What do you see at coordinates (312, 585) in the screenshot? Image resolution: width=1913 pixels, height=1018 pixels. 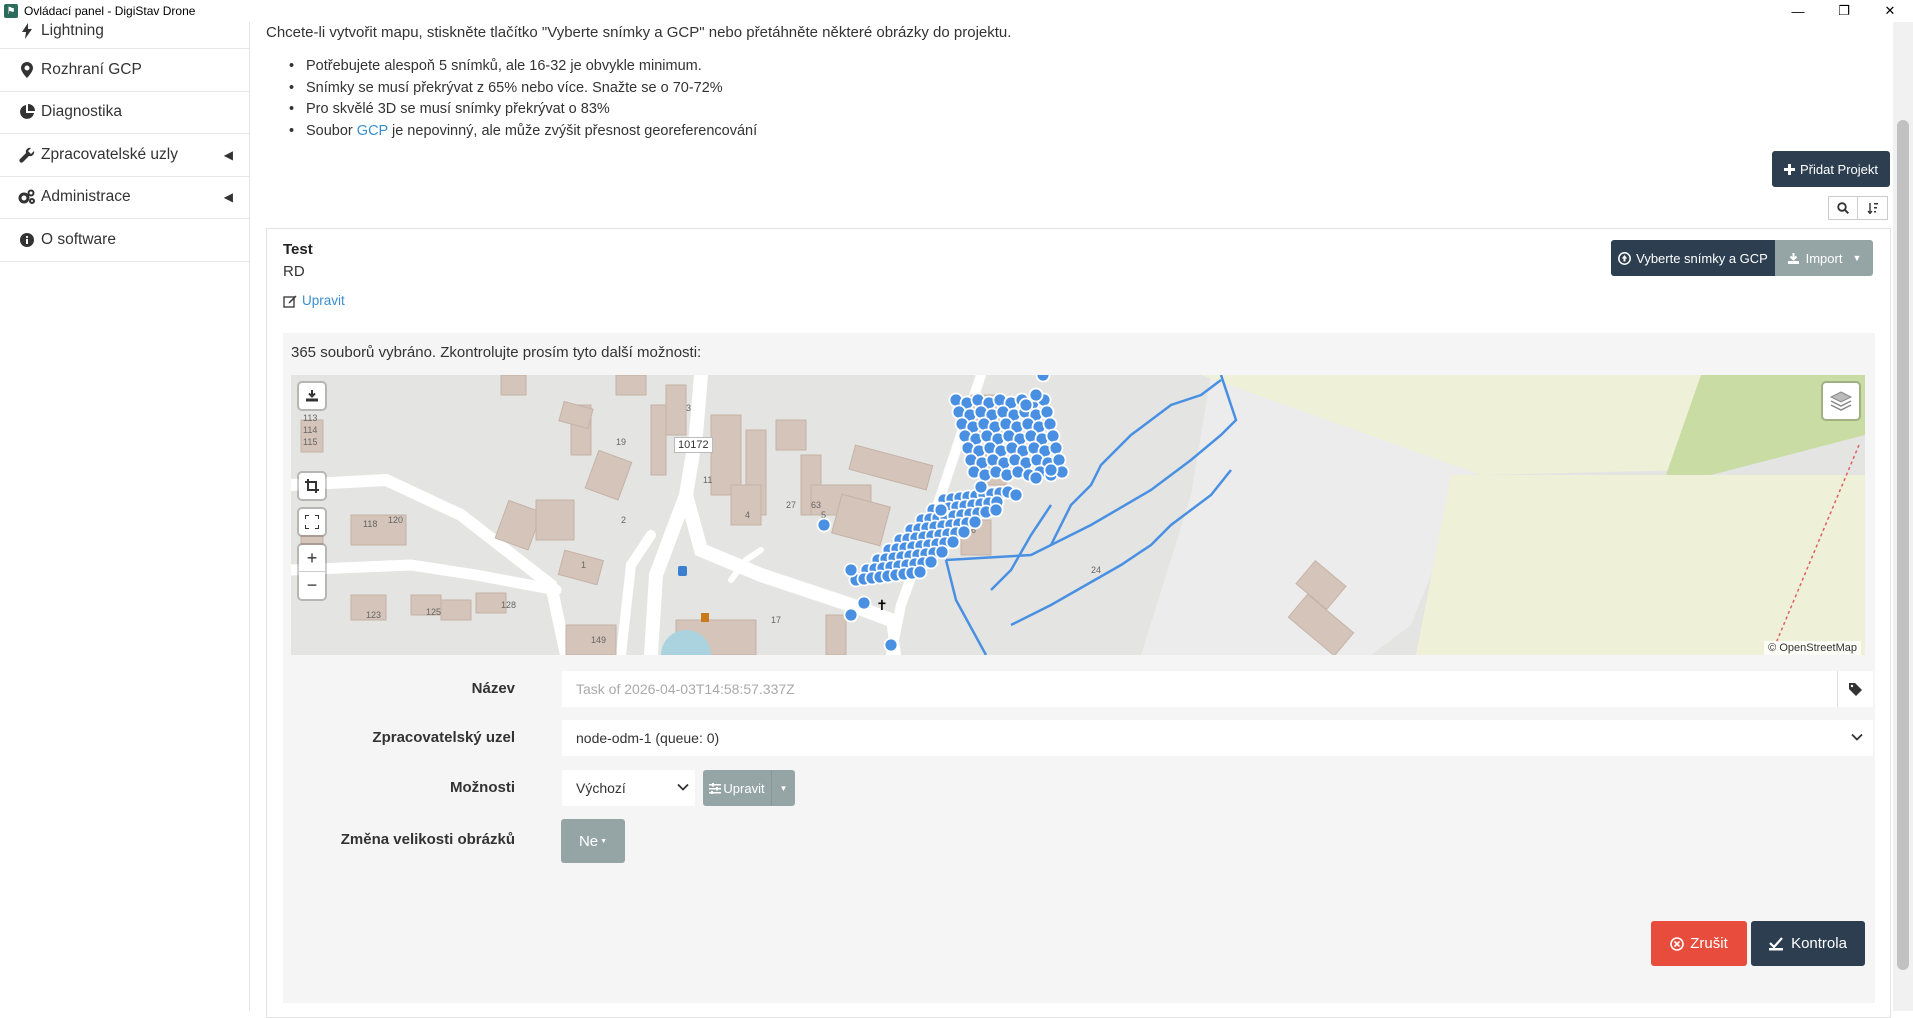 I see `zoom-out-button: −` at bounding box center [312, 585].